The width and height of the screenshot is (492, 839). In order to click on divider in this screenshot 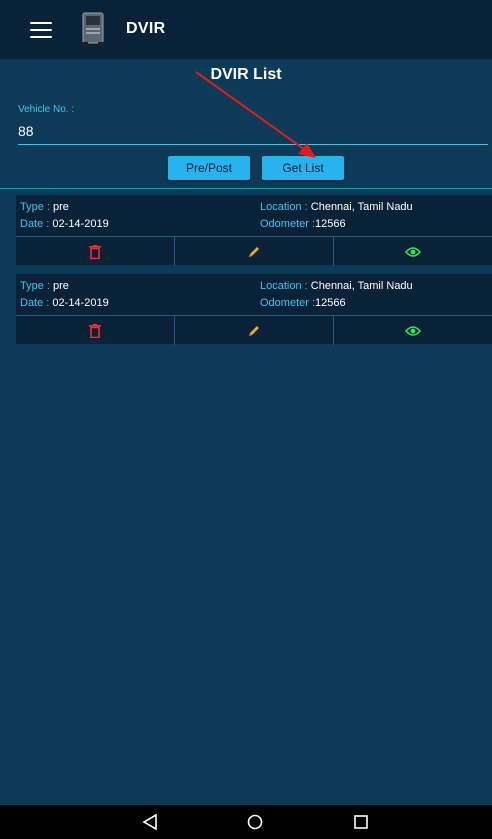, I will do `click(246, 188)`.